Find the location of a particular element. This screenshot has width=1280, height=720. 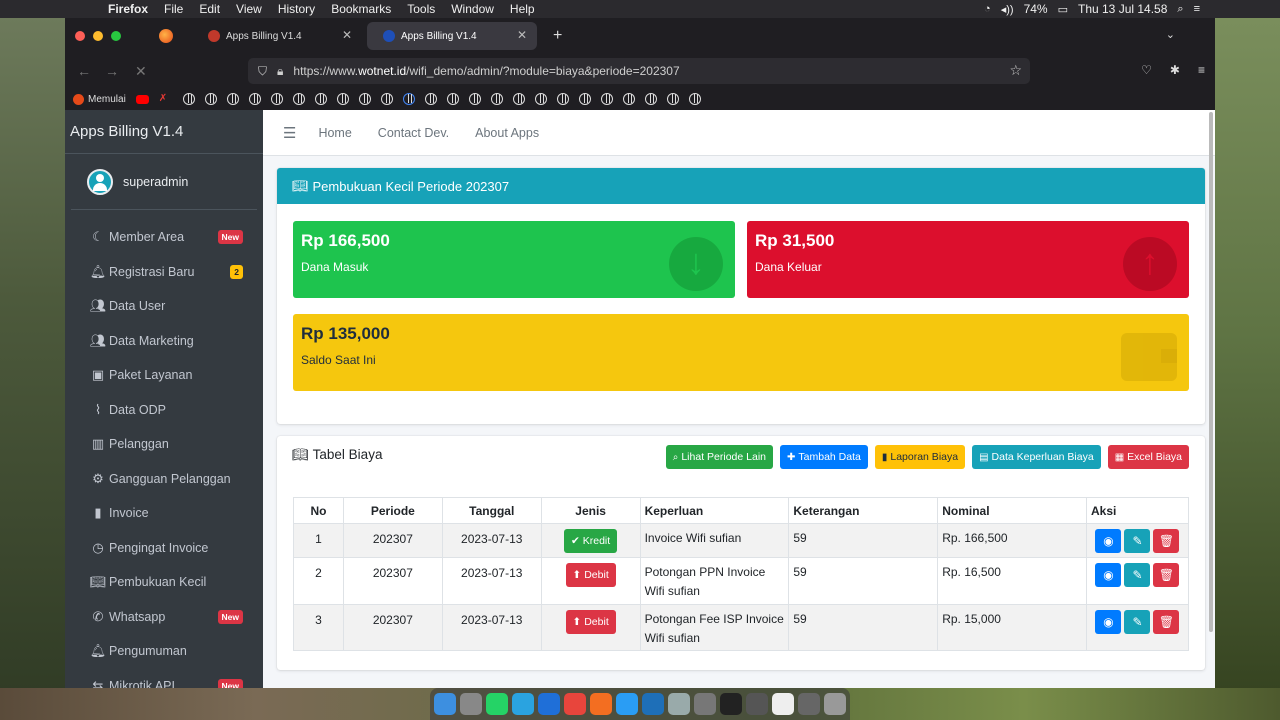

clock: Thu 13 Jul 14.58 is located at coordinates (1122, 9).